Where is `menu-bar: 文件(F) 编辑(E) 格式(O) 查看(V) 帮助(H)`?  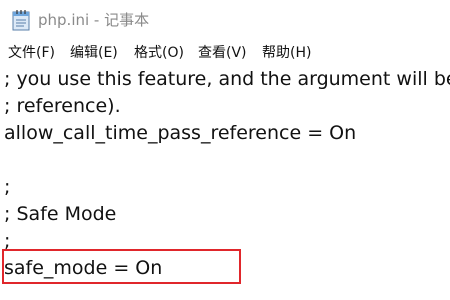
menu-bar: 文件(F) 编辑(E) 格式(O) 查看(V) 帮助(H) is located at coordinates (225, 53).